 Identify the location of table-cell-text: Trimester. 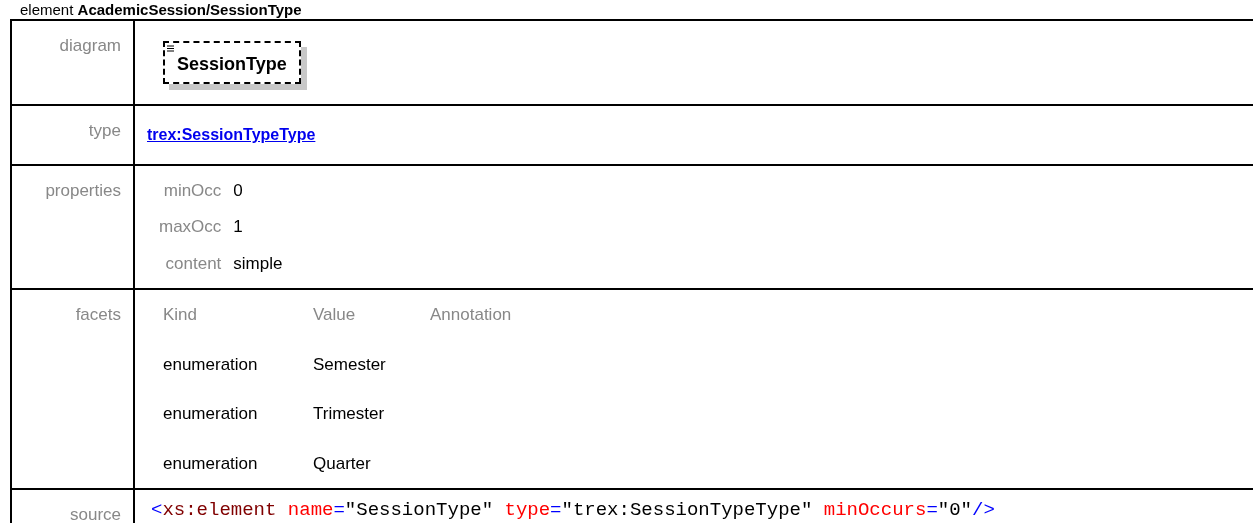
(349, 414).